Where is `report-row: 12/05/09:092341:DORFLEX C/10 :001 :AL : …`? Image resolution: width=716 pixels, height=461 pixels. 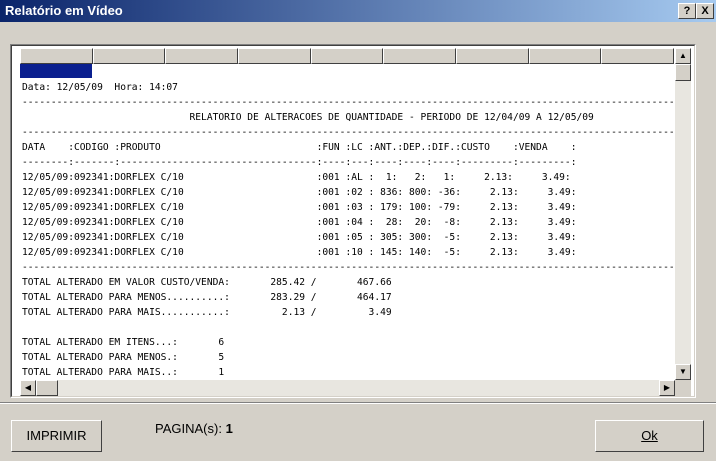 report-row: 12/05/09:092341:DORFLEX C/10 :001 :AL : … is located at coordinates (296, 177).